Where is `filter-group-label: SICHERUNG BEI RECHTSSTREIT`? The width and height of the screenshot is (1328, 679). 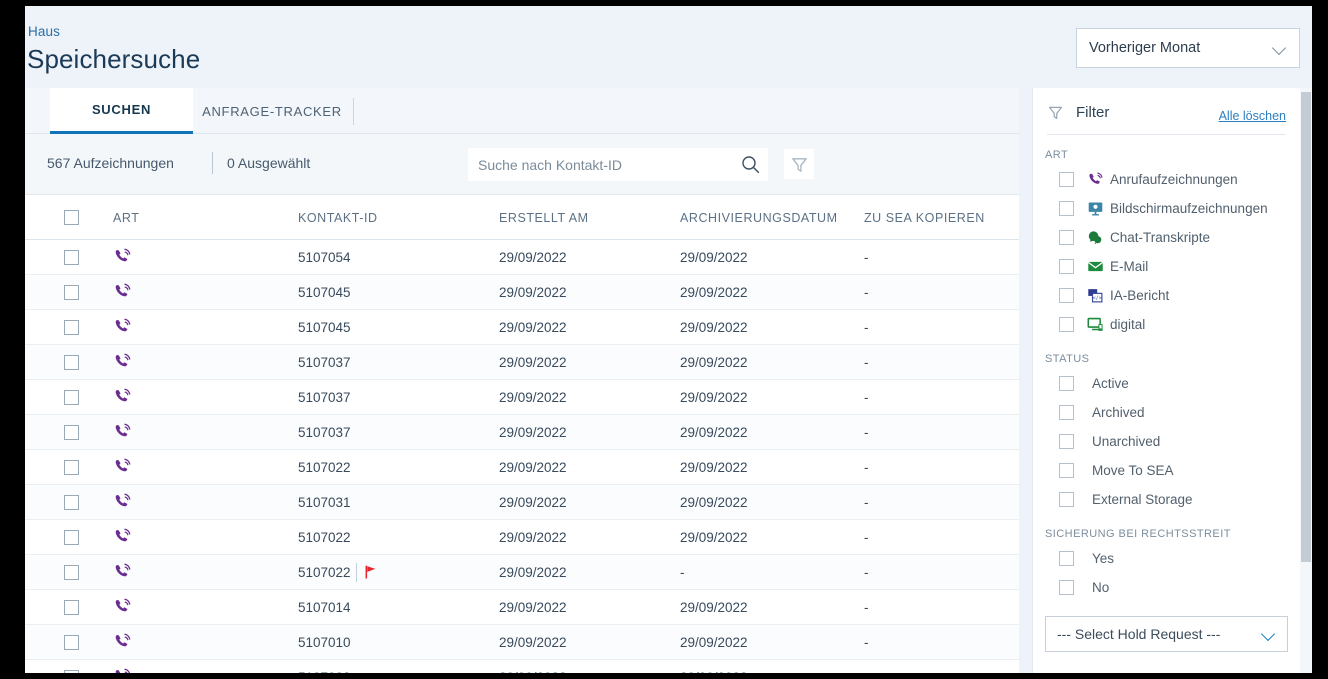
filter-group-label: SICHERUNG BEI RECHTSSTREIT is located at coordinates (1138, 534).